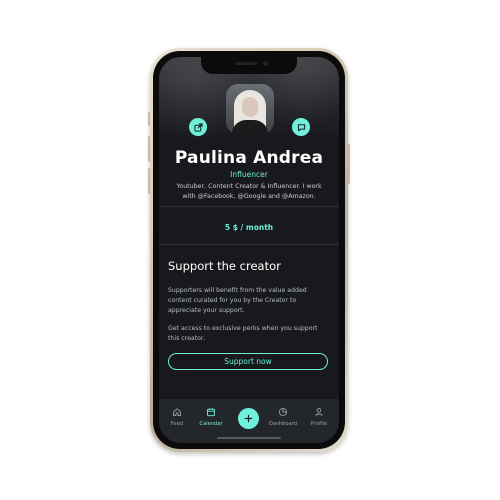 The image size is (500, 500). I want to click on calendar-icon, so click(211, 412).